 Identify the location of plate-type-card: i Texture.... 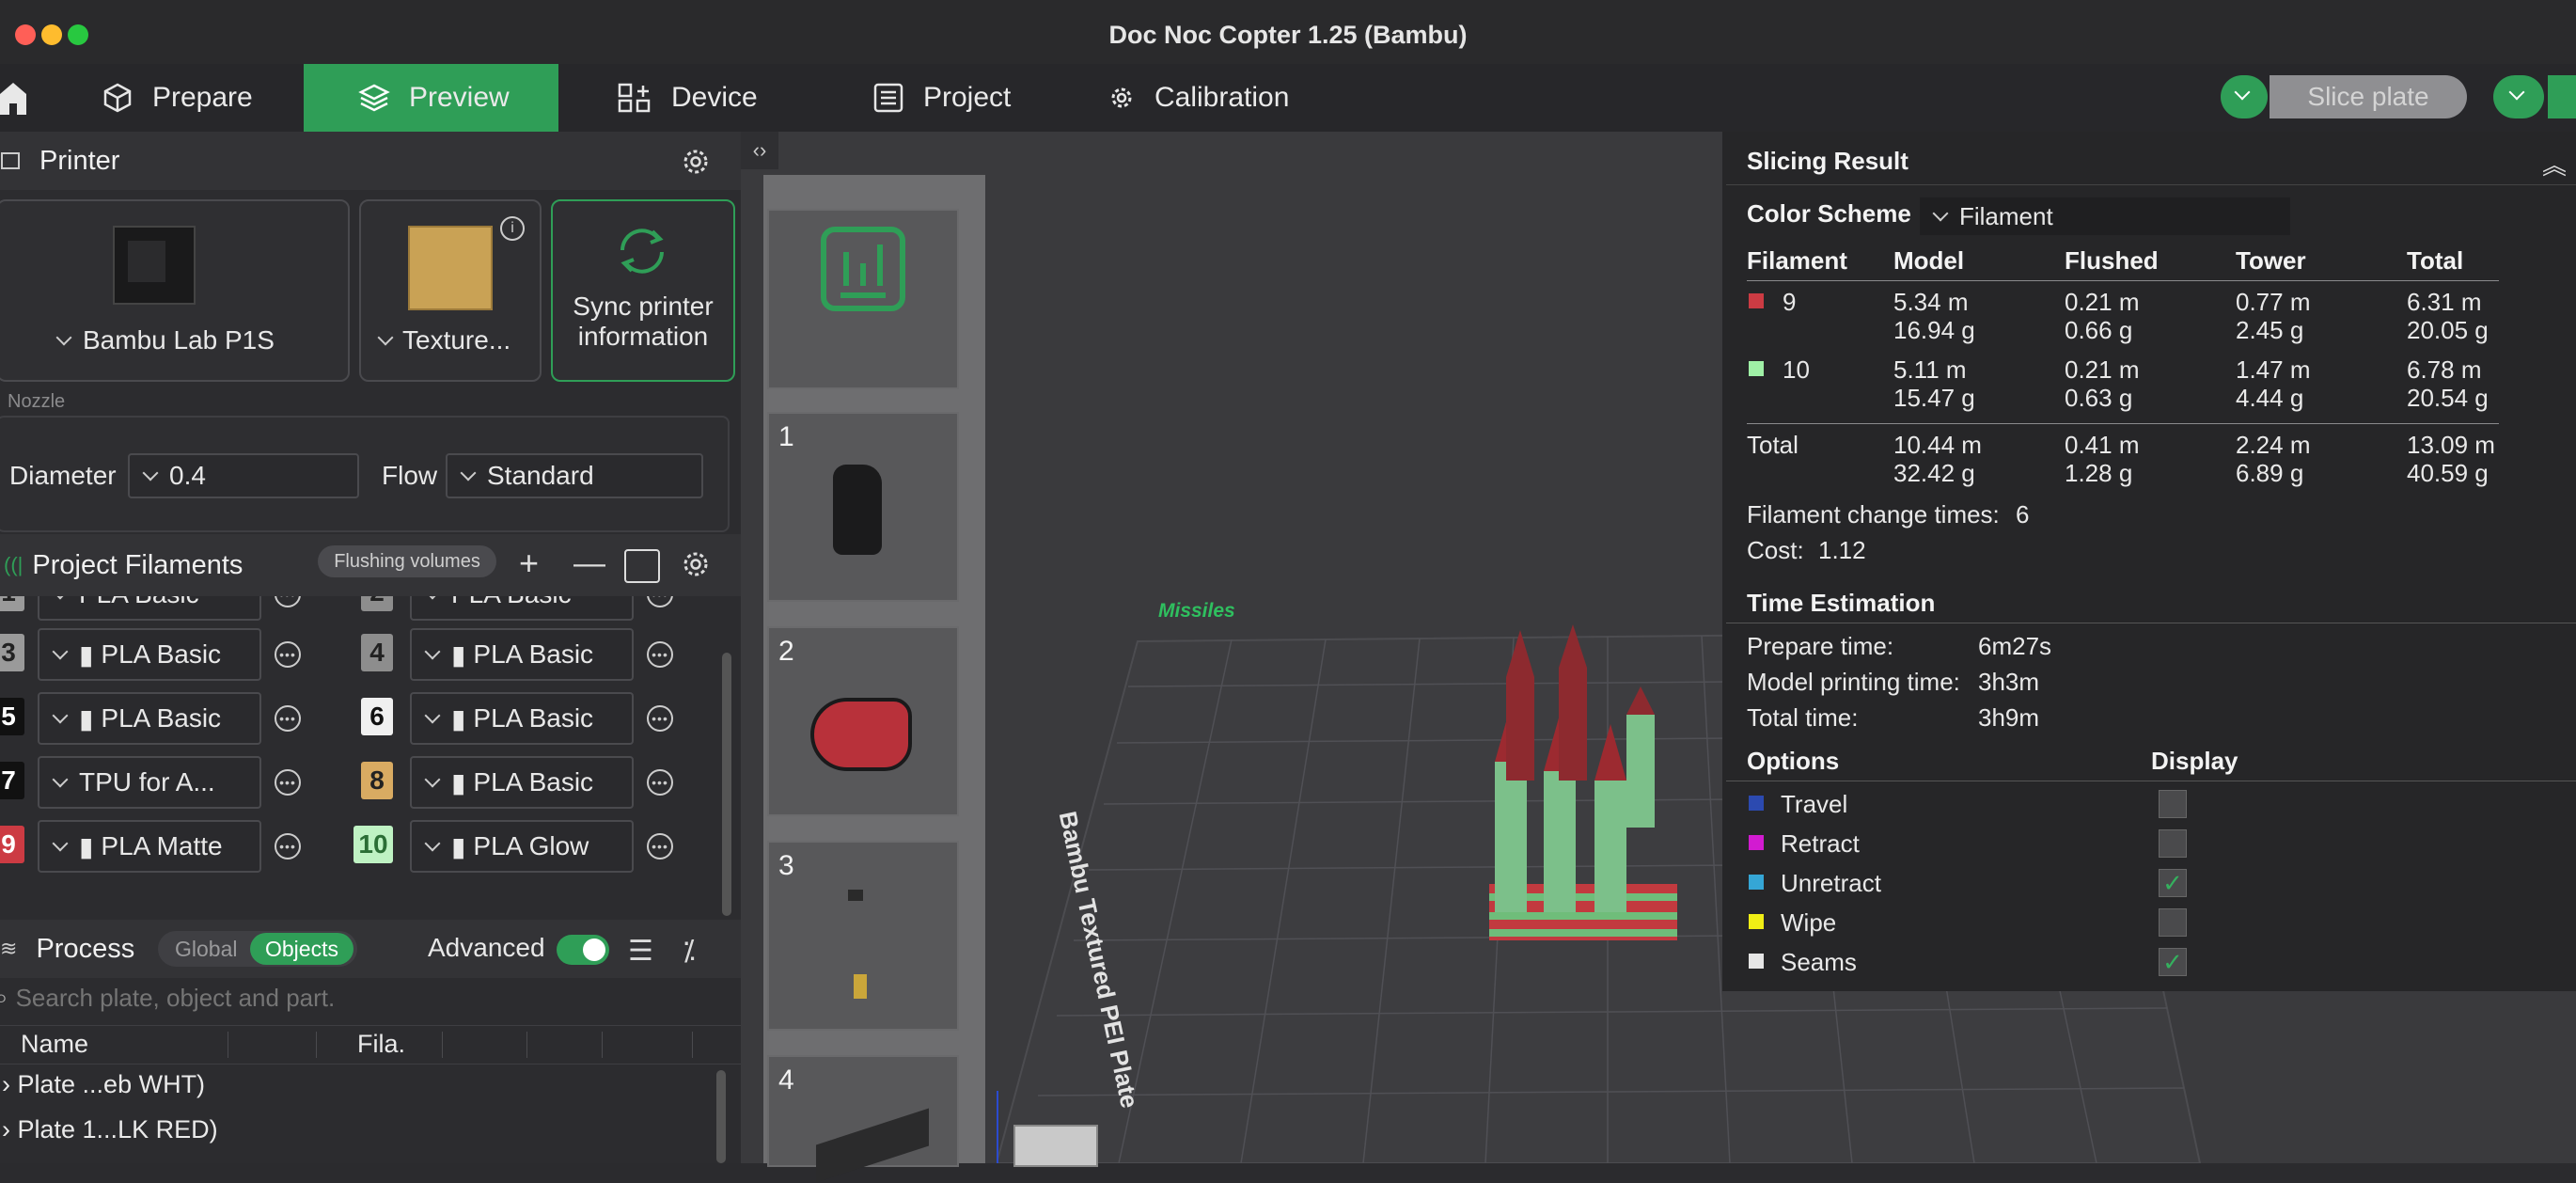
(451, 290).